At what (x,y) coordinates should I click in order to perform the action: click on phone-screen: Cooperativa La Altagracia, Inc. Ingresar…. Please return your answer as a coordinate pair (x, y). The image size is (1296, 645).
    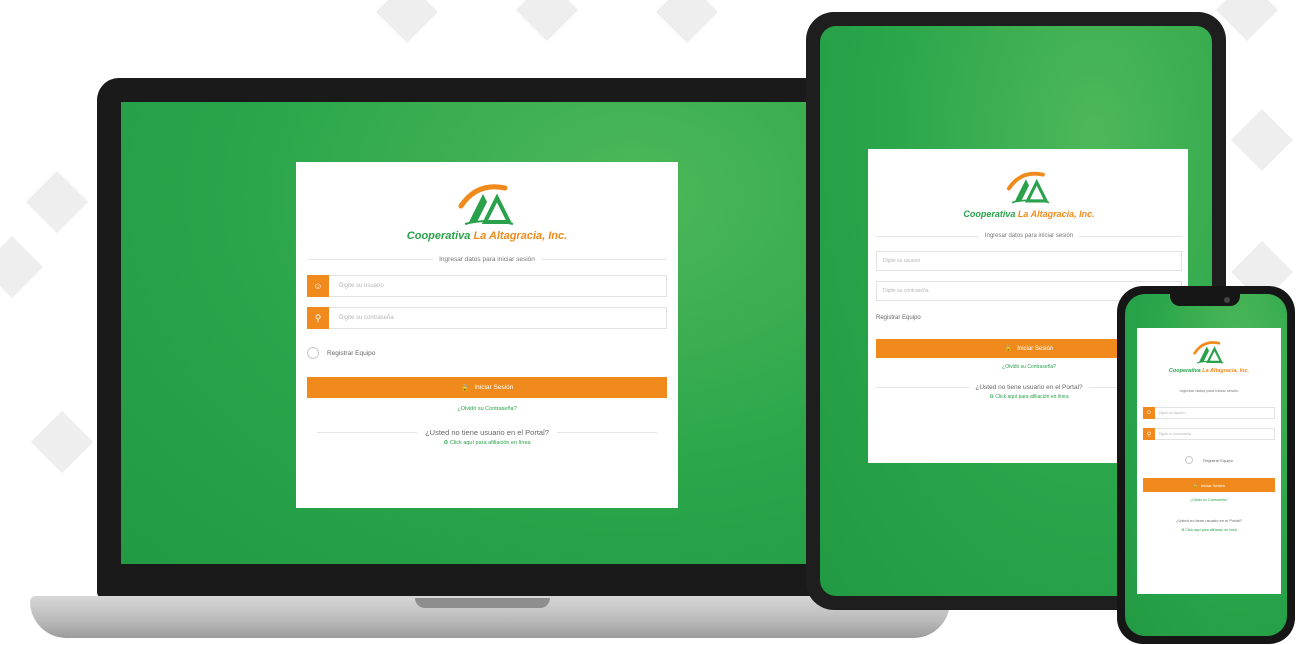
    Looking at the image, I should click on (1206, 465).